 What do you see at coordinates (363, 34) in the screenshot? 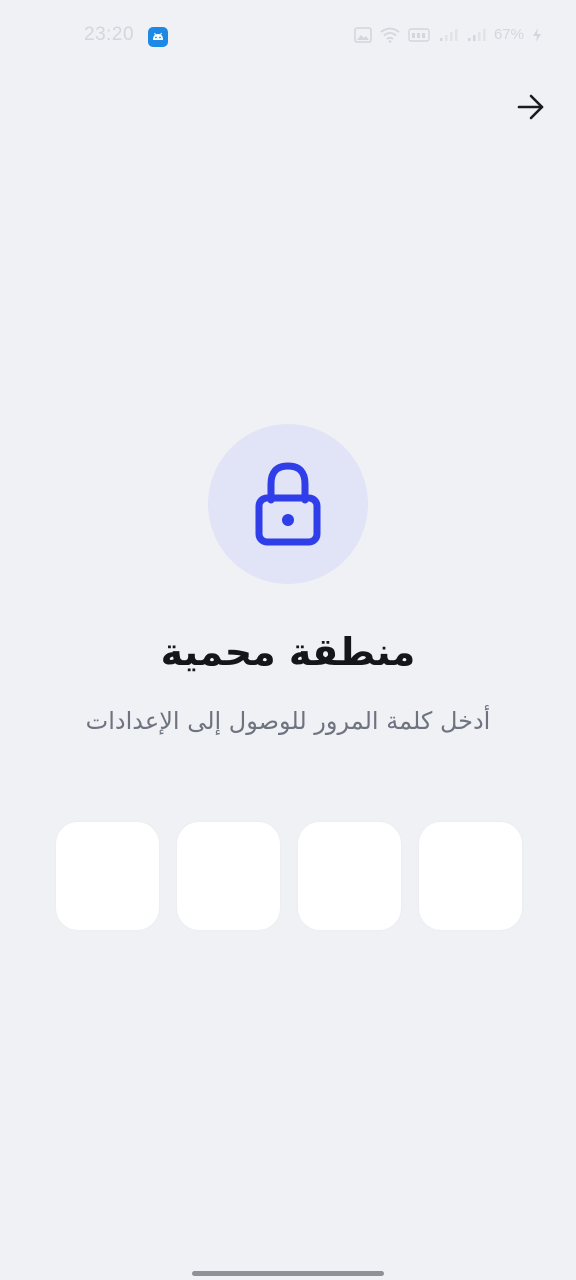
I see `image-notification-icon` at bounding box center [363, 34].